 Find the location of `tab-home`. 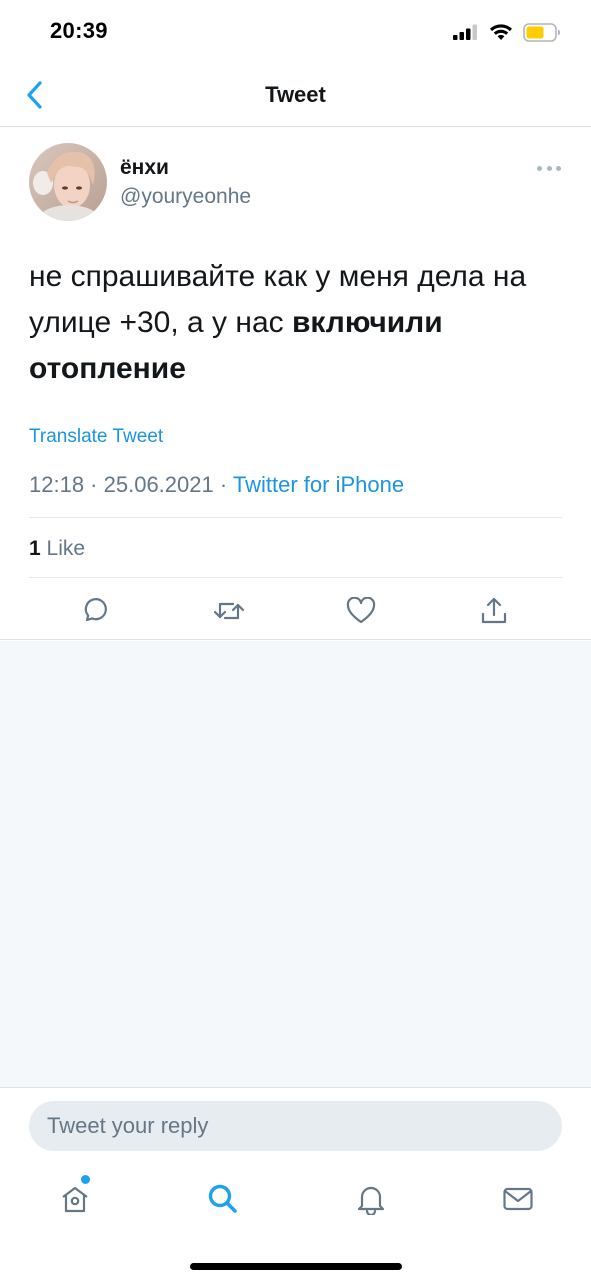

tab-home is located at coordinates (75, 1199).